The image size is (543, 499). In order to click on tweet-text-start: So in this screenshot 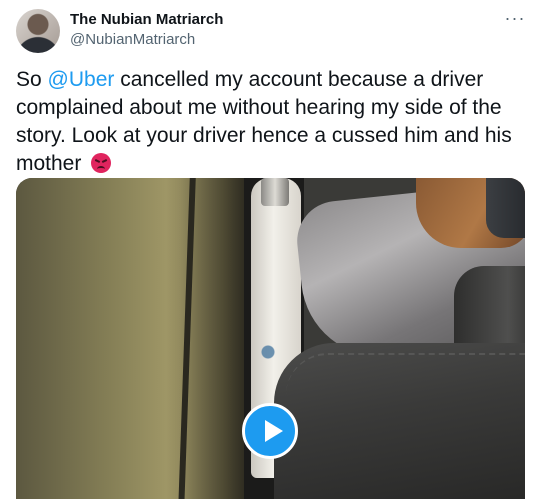, I will do `click(32, 79)`.